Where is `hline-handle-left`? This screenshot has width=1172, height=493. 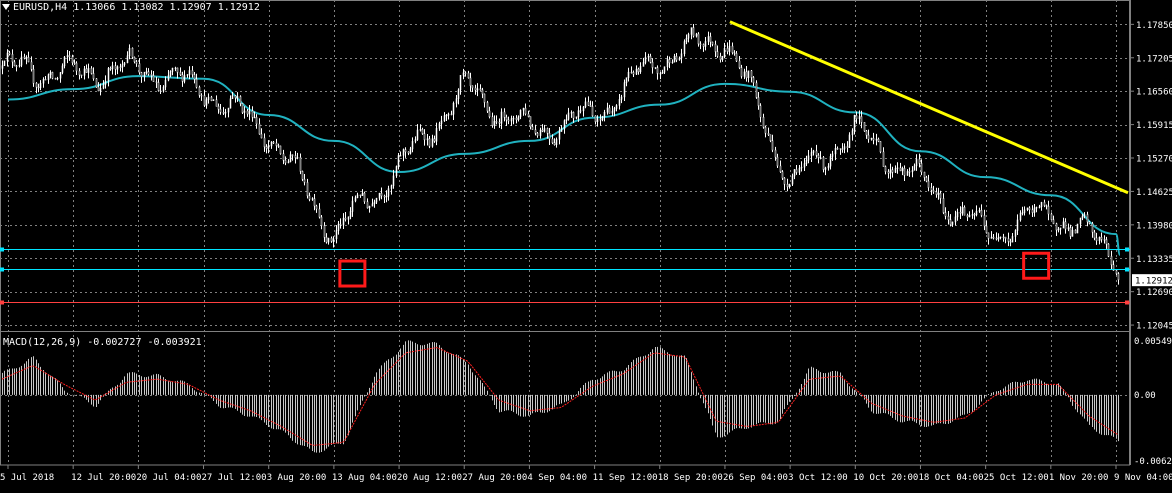 hline-handle-left is located at coordinates (2, 269).